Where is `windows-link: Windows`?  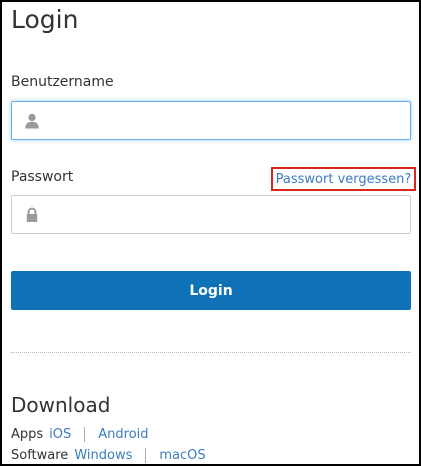 windows-link: Windows is located at coordinates (103, 455).